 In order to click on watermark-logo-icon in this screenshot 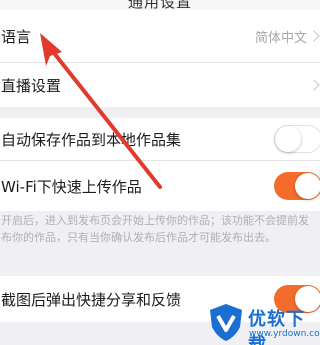, I will do `click(226, 322)`.